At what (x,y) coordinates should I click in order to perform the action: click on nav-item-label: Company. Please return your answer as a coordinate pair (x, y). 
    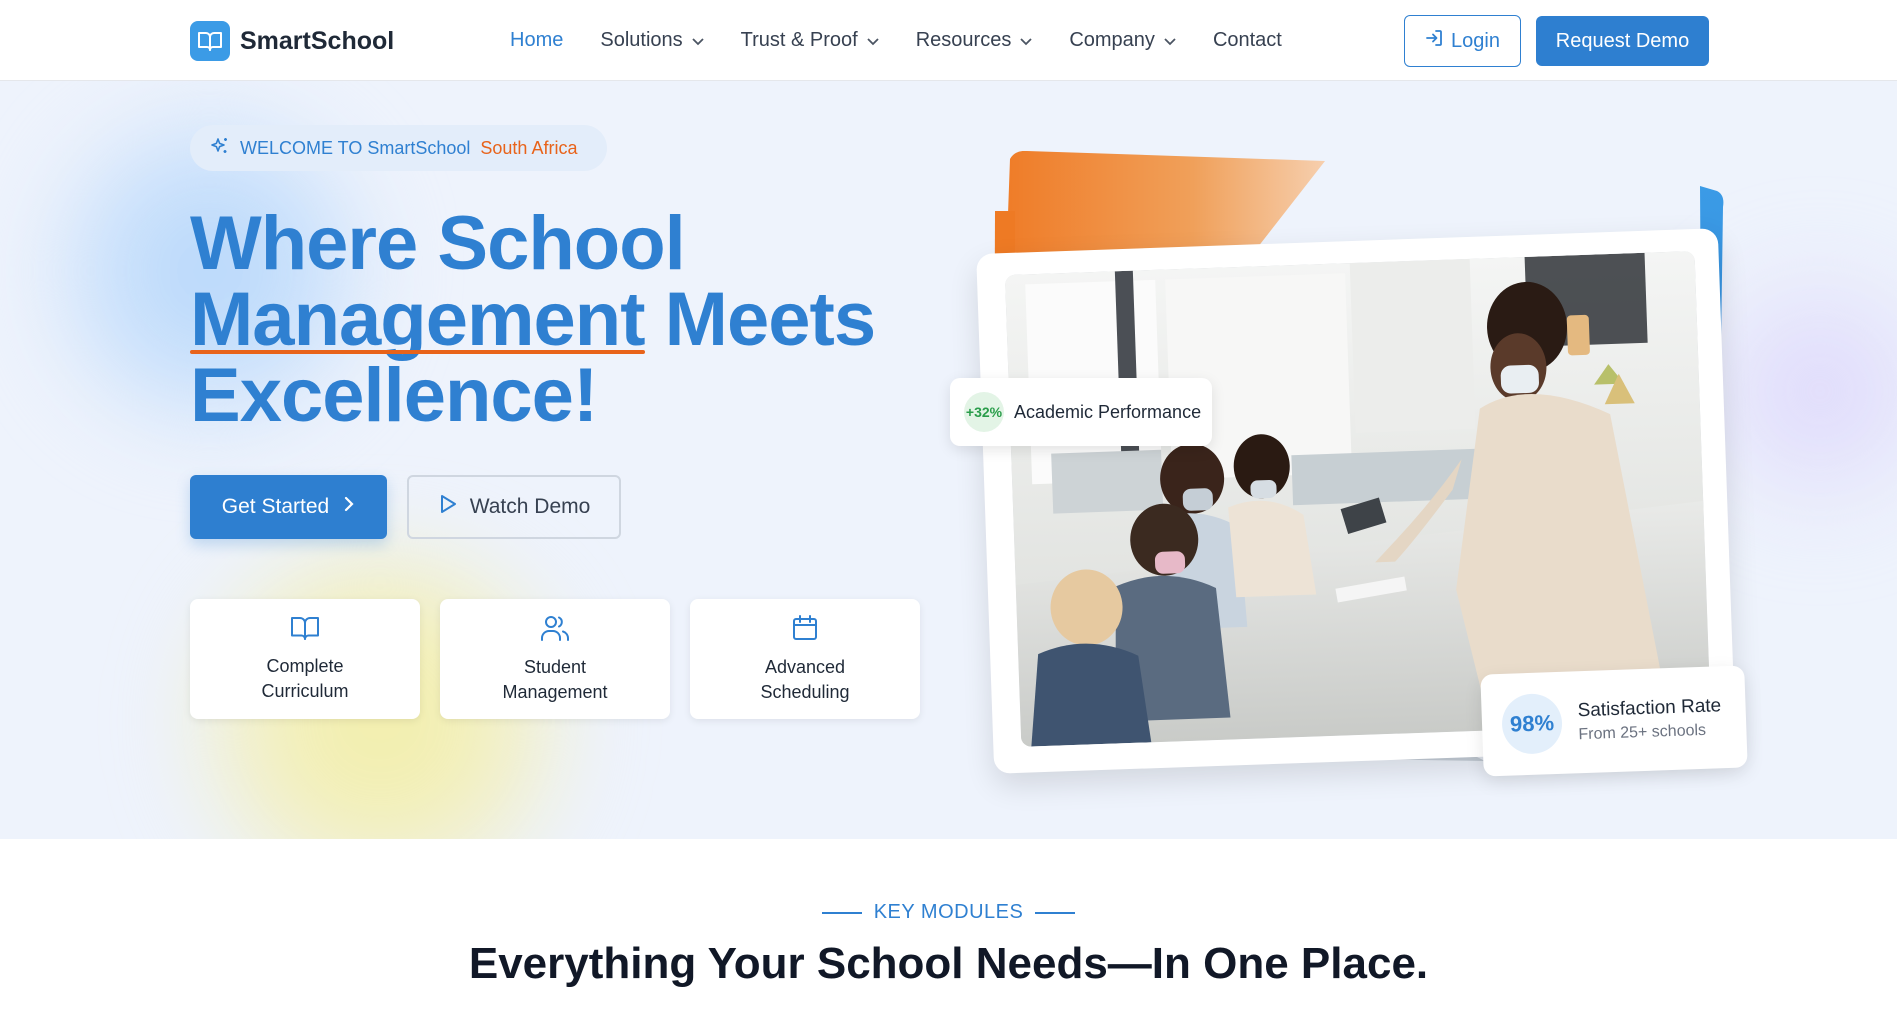
    Looking at the image, I should click on (1112, 40).